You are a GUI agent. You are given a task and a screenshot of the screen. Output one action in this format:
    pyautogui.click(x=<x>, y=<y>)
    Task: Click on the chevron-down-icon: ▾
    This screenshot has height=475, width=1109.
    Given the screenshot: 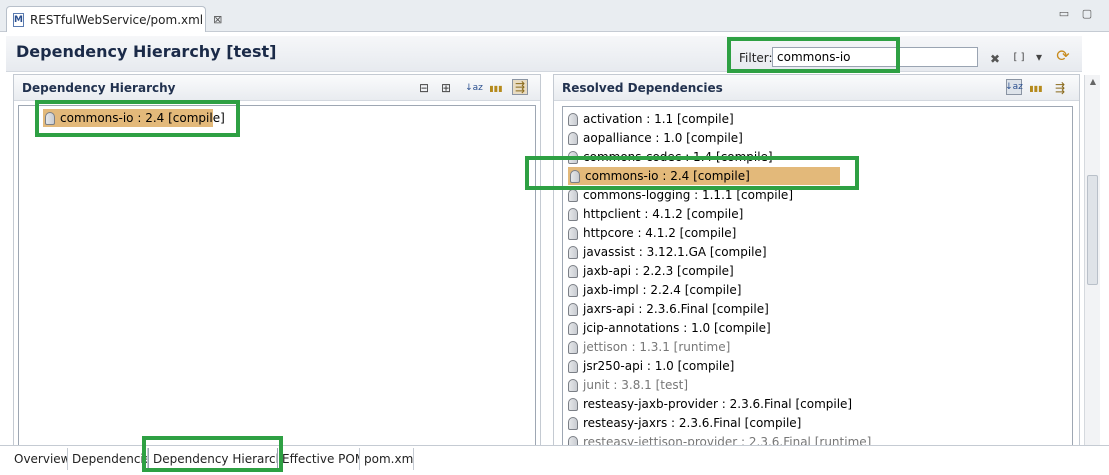 What is the action you would take?
    pyautogui.click(x=1039, y=57)
    